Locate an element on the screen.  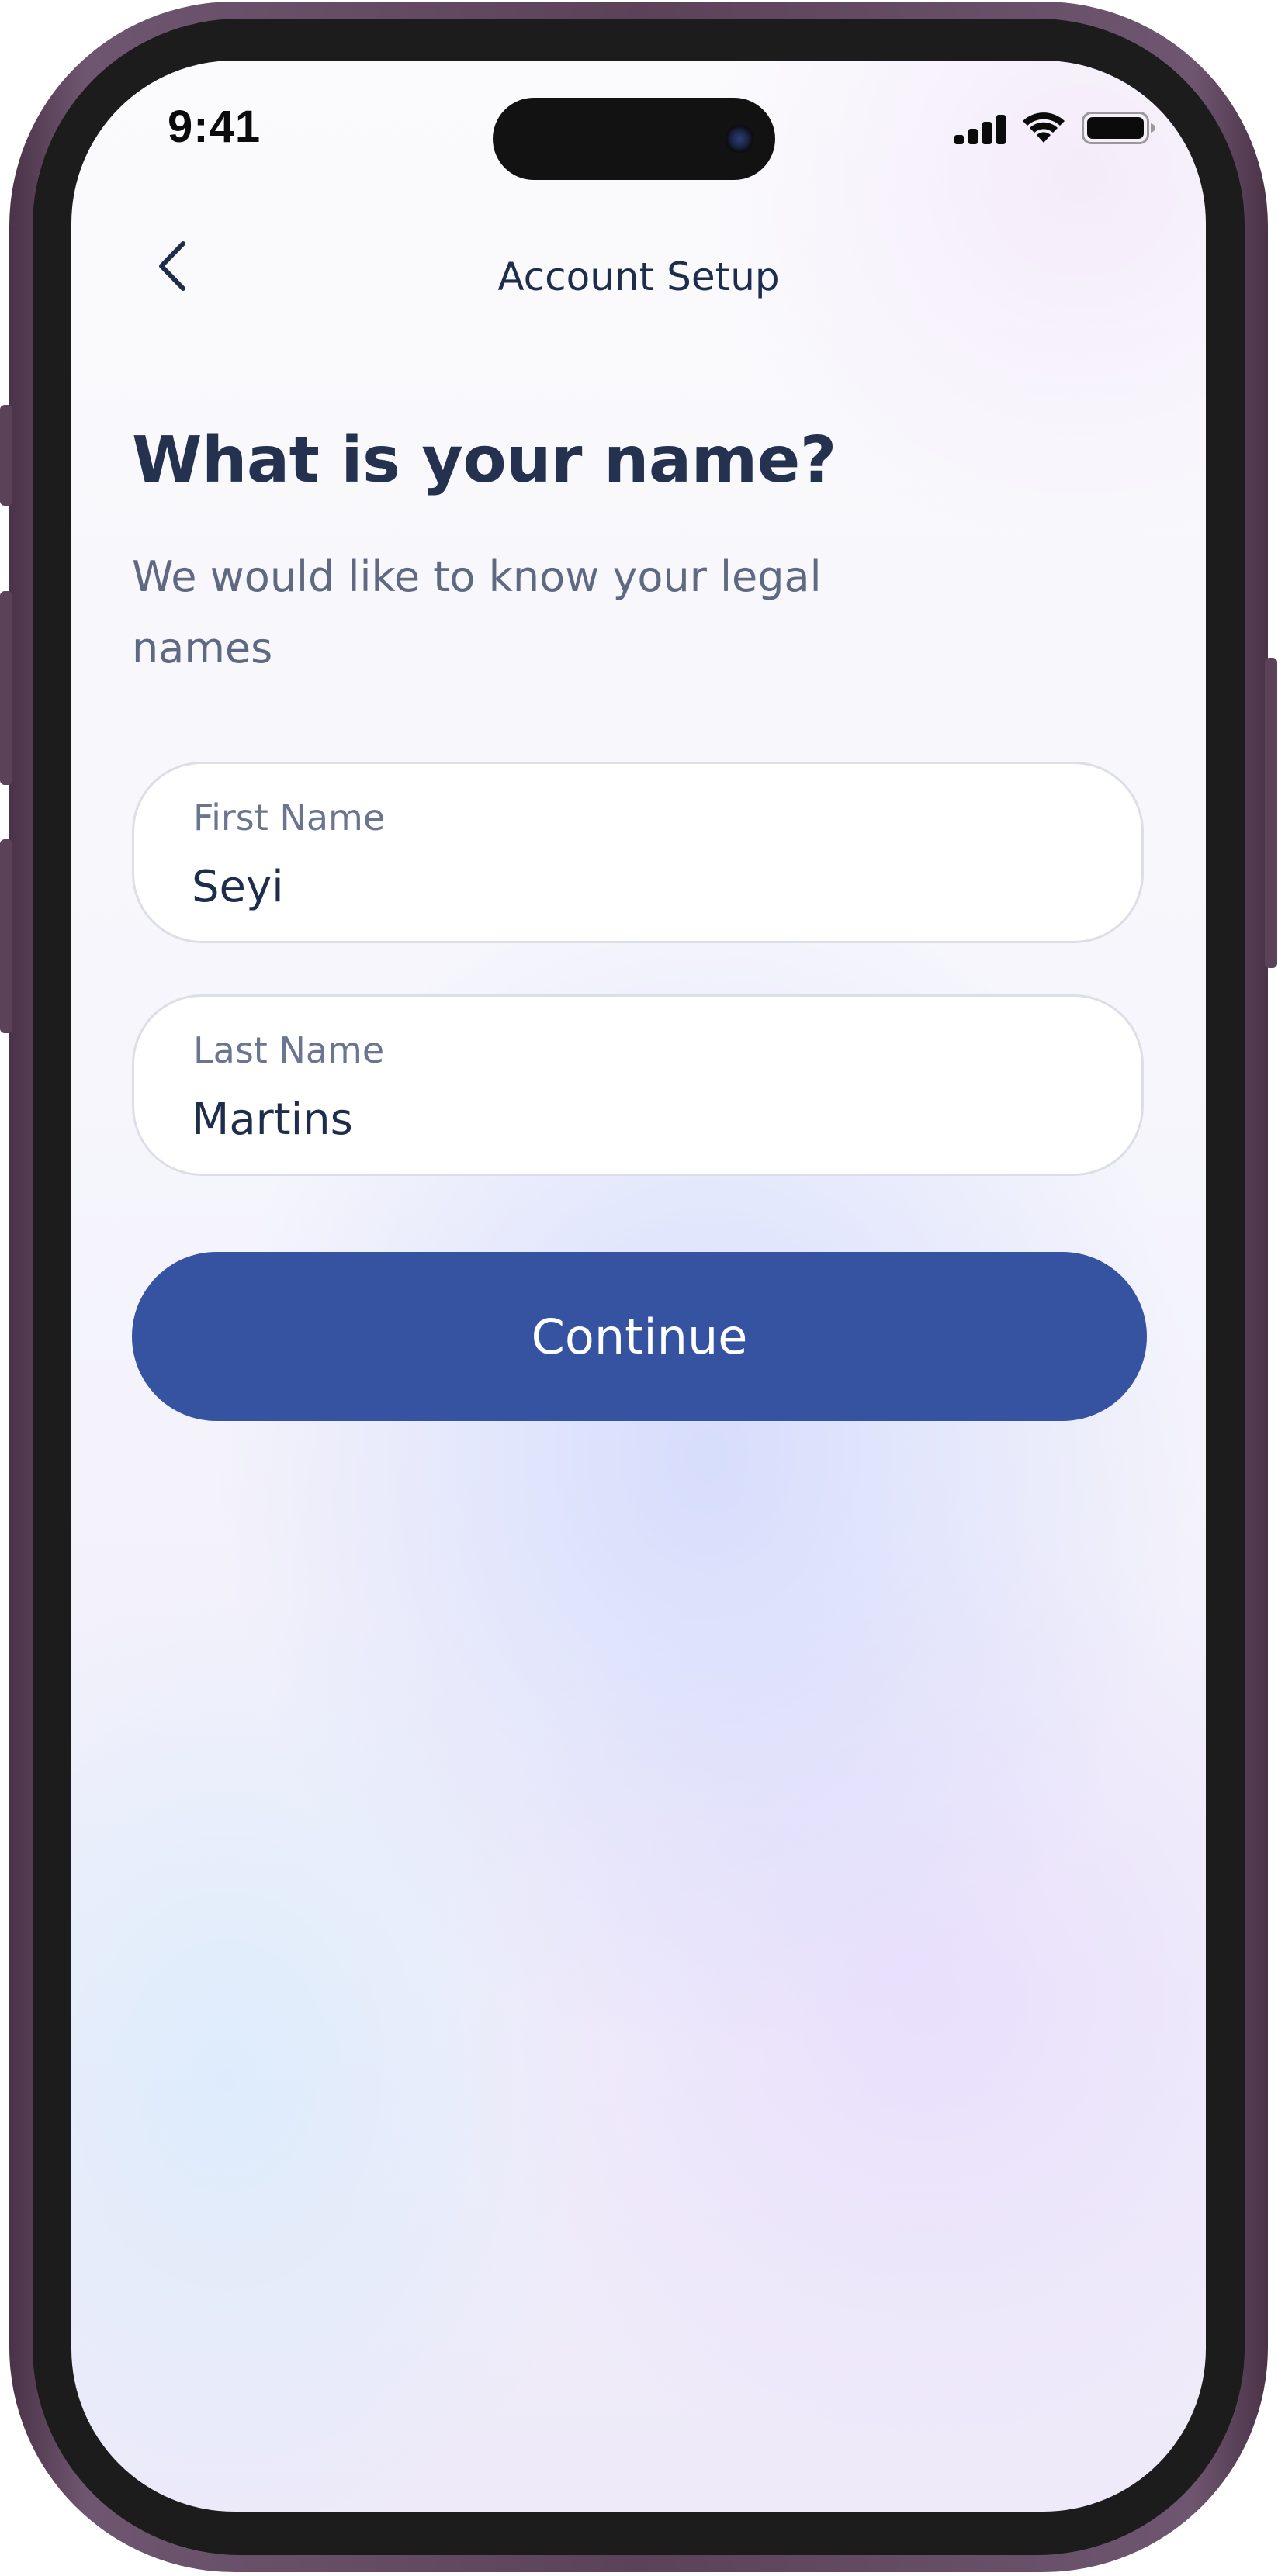
first-name-field: First Name is located at coordinates (638, 852).